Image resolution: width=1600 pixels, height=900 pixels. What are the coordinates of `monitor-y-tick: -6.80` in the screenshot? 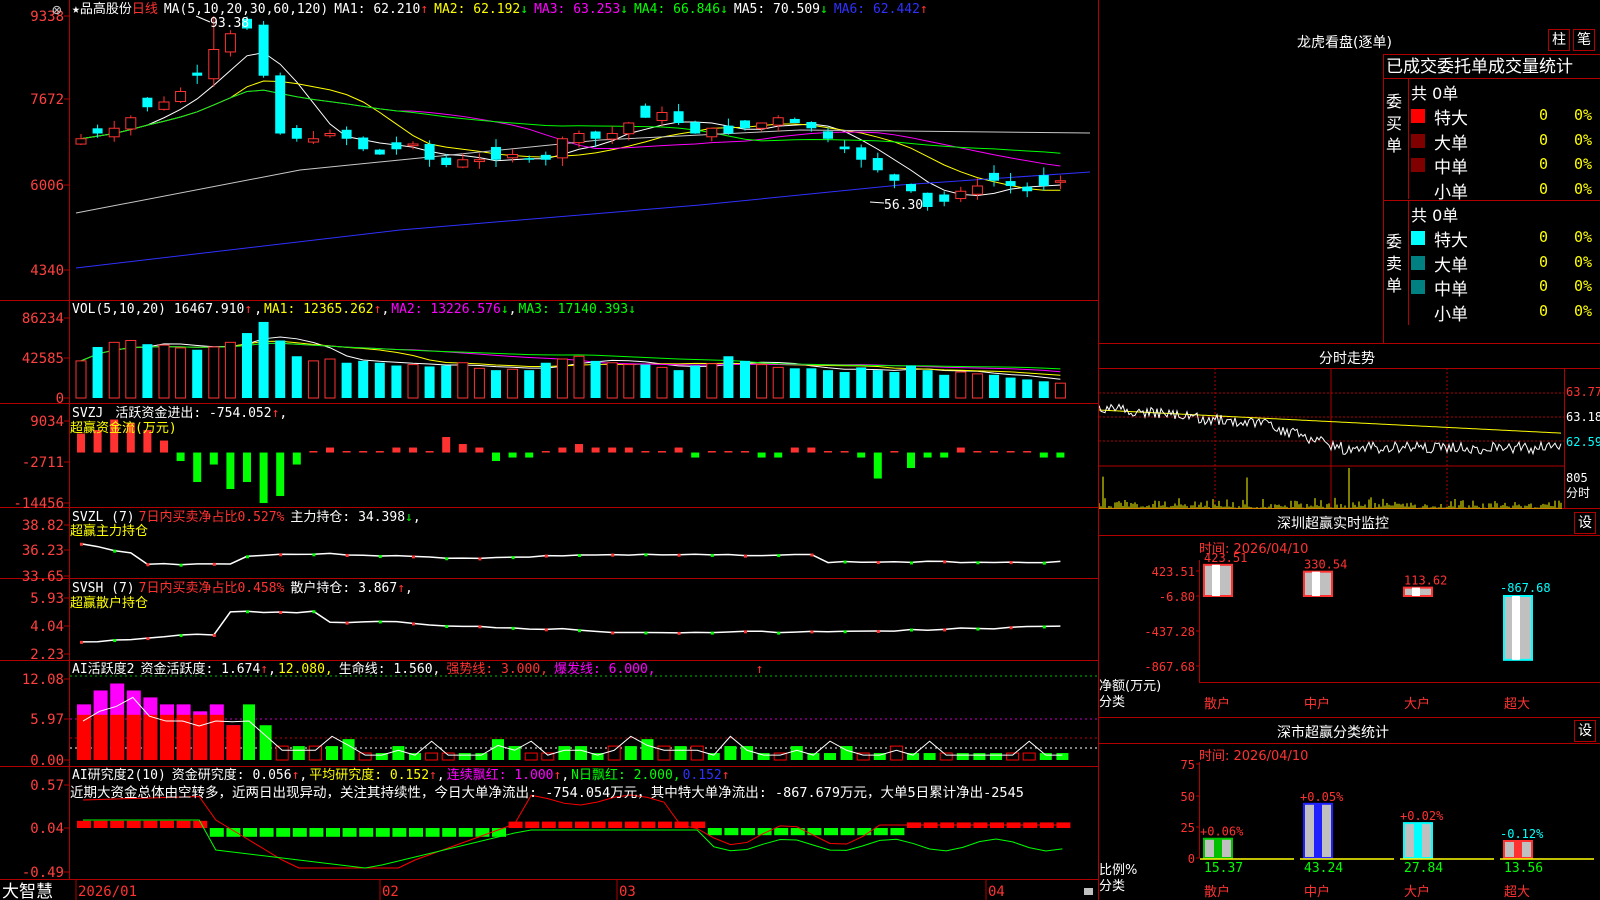 It's located at (1177, 597).